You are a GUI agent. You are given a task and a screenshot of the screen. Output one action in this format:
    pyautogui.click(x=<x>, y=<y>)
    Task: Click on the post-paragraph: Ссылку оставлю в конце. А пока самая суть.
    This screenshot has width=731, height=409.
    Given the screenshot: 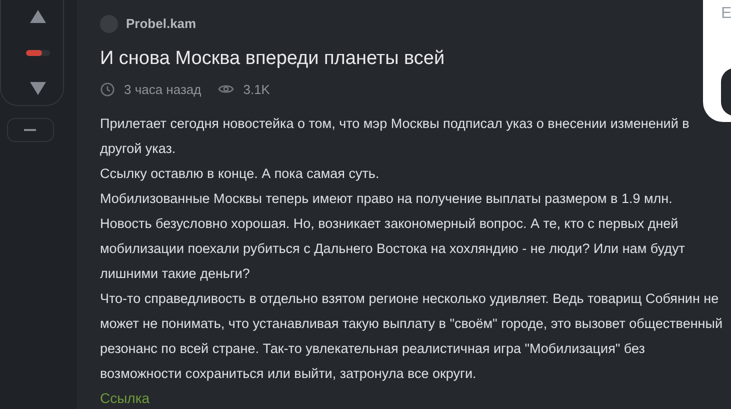 What is the action you would take?
    pyautogui.click(x=240, y=174)
    